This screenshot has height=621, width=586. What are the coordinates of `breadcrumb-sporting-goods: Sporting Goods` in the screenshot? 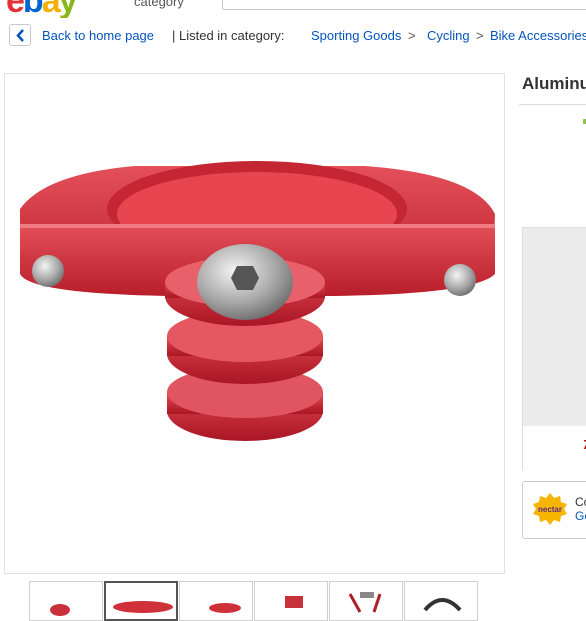 It's located at (356, 35).